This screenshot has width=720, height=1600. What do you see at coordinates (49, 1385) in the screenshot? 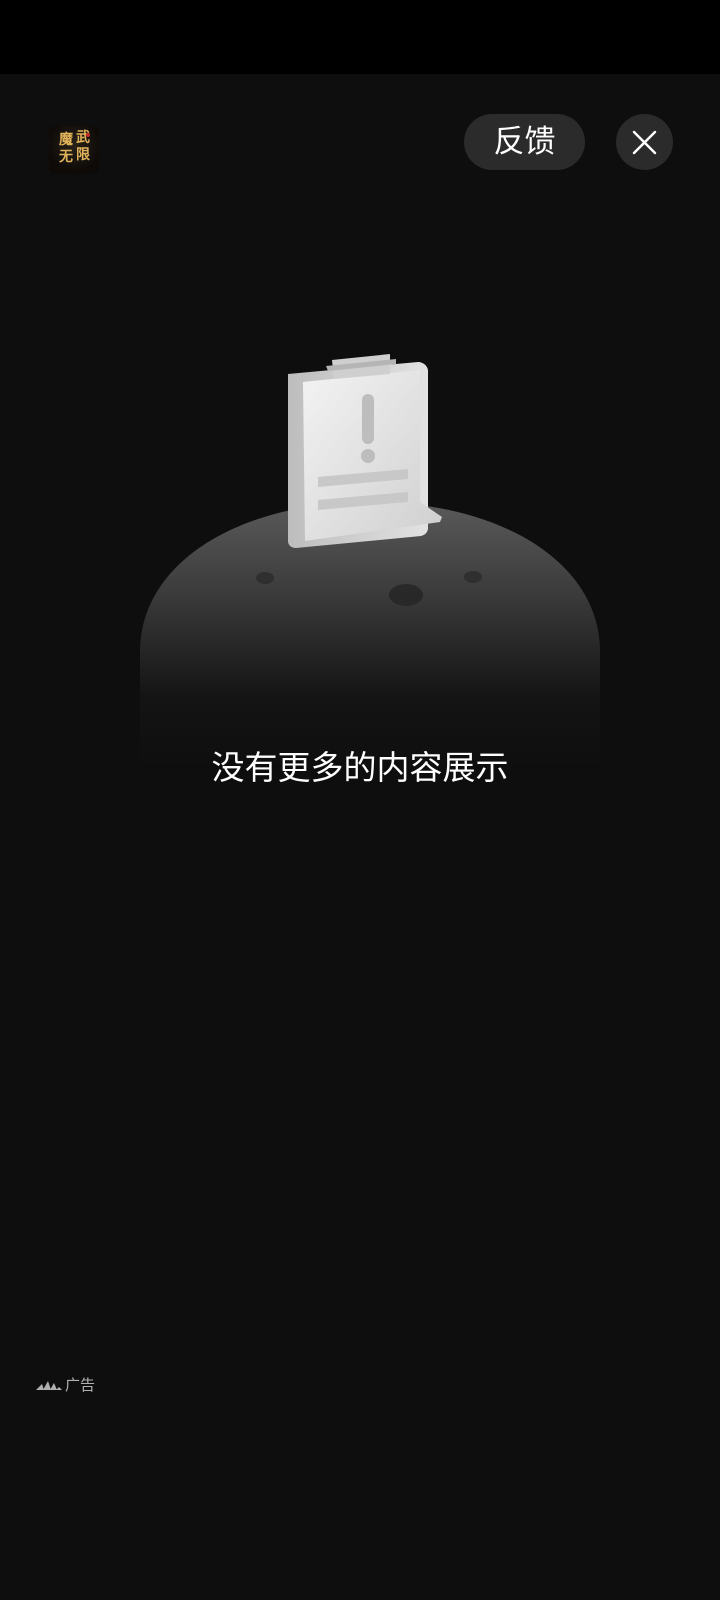
I see `ad-network-logo-icon` at bounding box center [49, 1385].